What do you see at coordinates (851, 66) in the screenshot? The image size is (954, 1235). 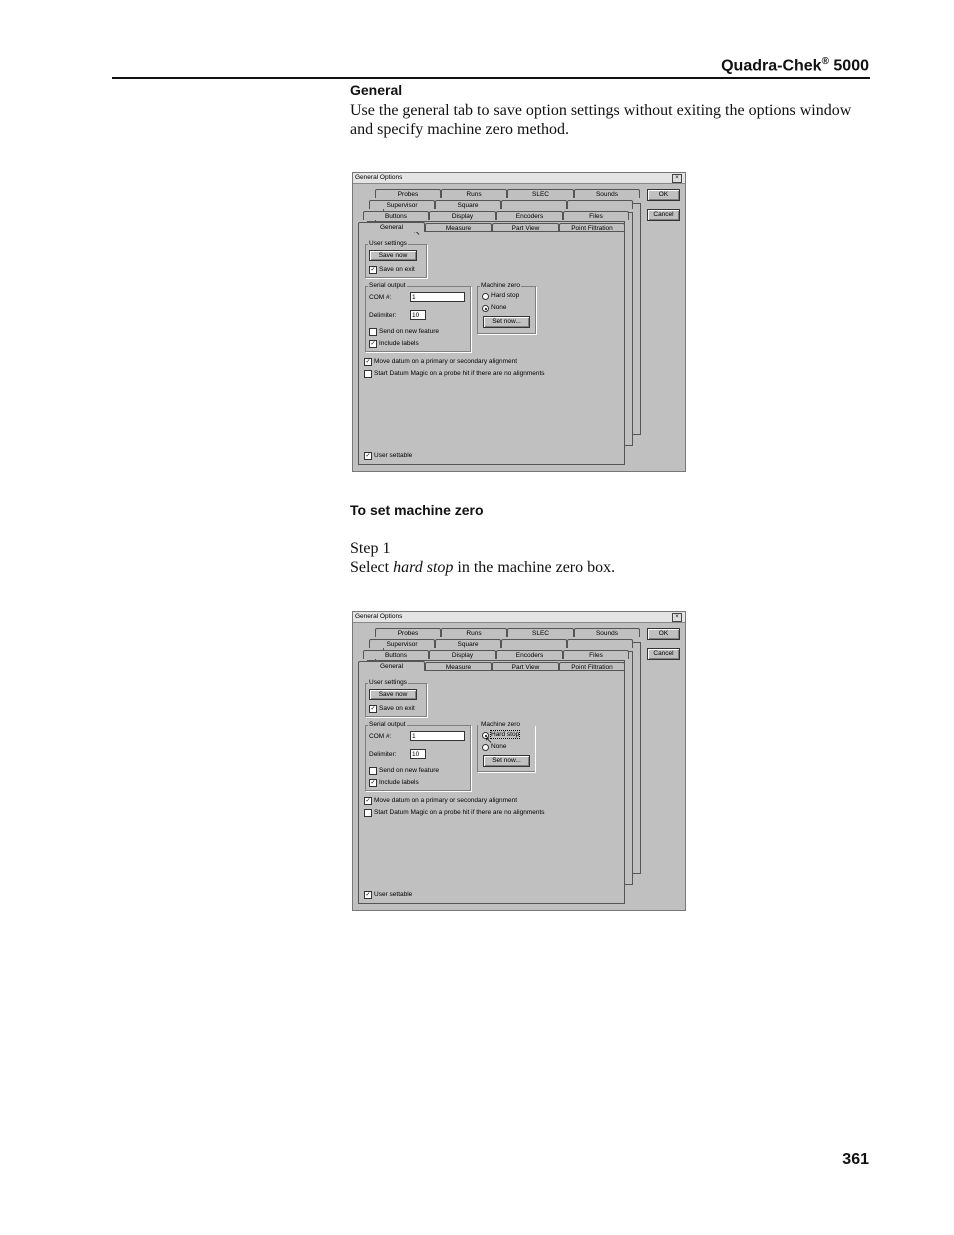 I see `product-model: 5000` at bounding box center [851, 66].